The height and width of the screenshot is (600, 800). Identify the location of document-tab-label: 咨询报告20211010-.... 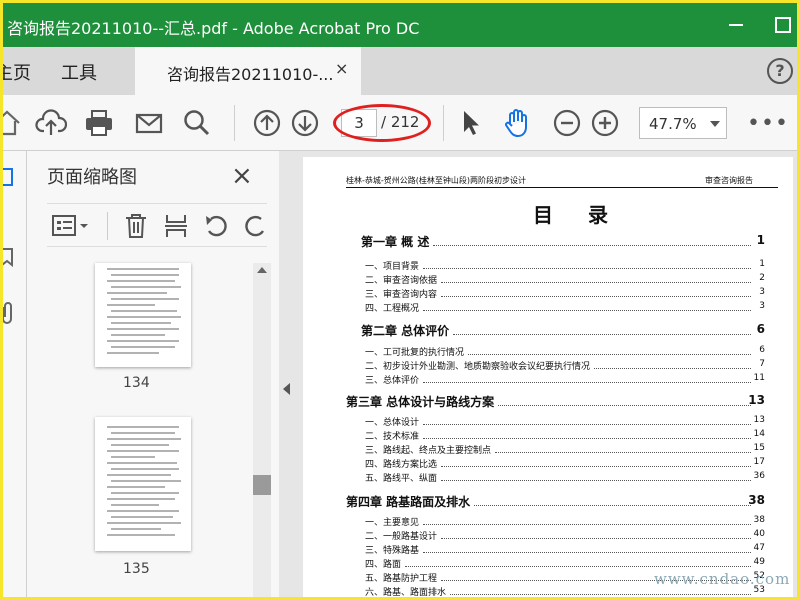
(250, 74).